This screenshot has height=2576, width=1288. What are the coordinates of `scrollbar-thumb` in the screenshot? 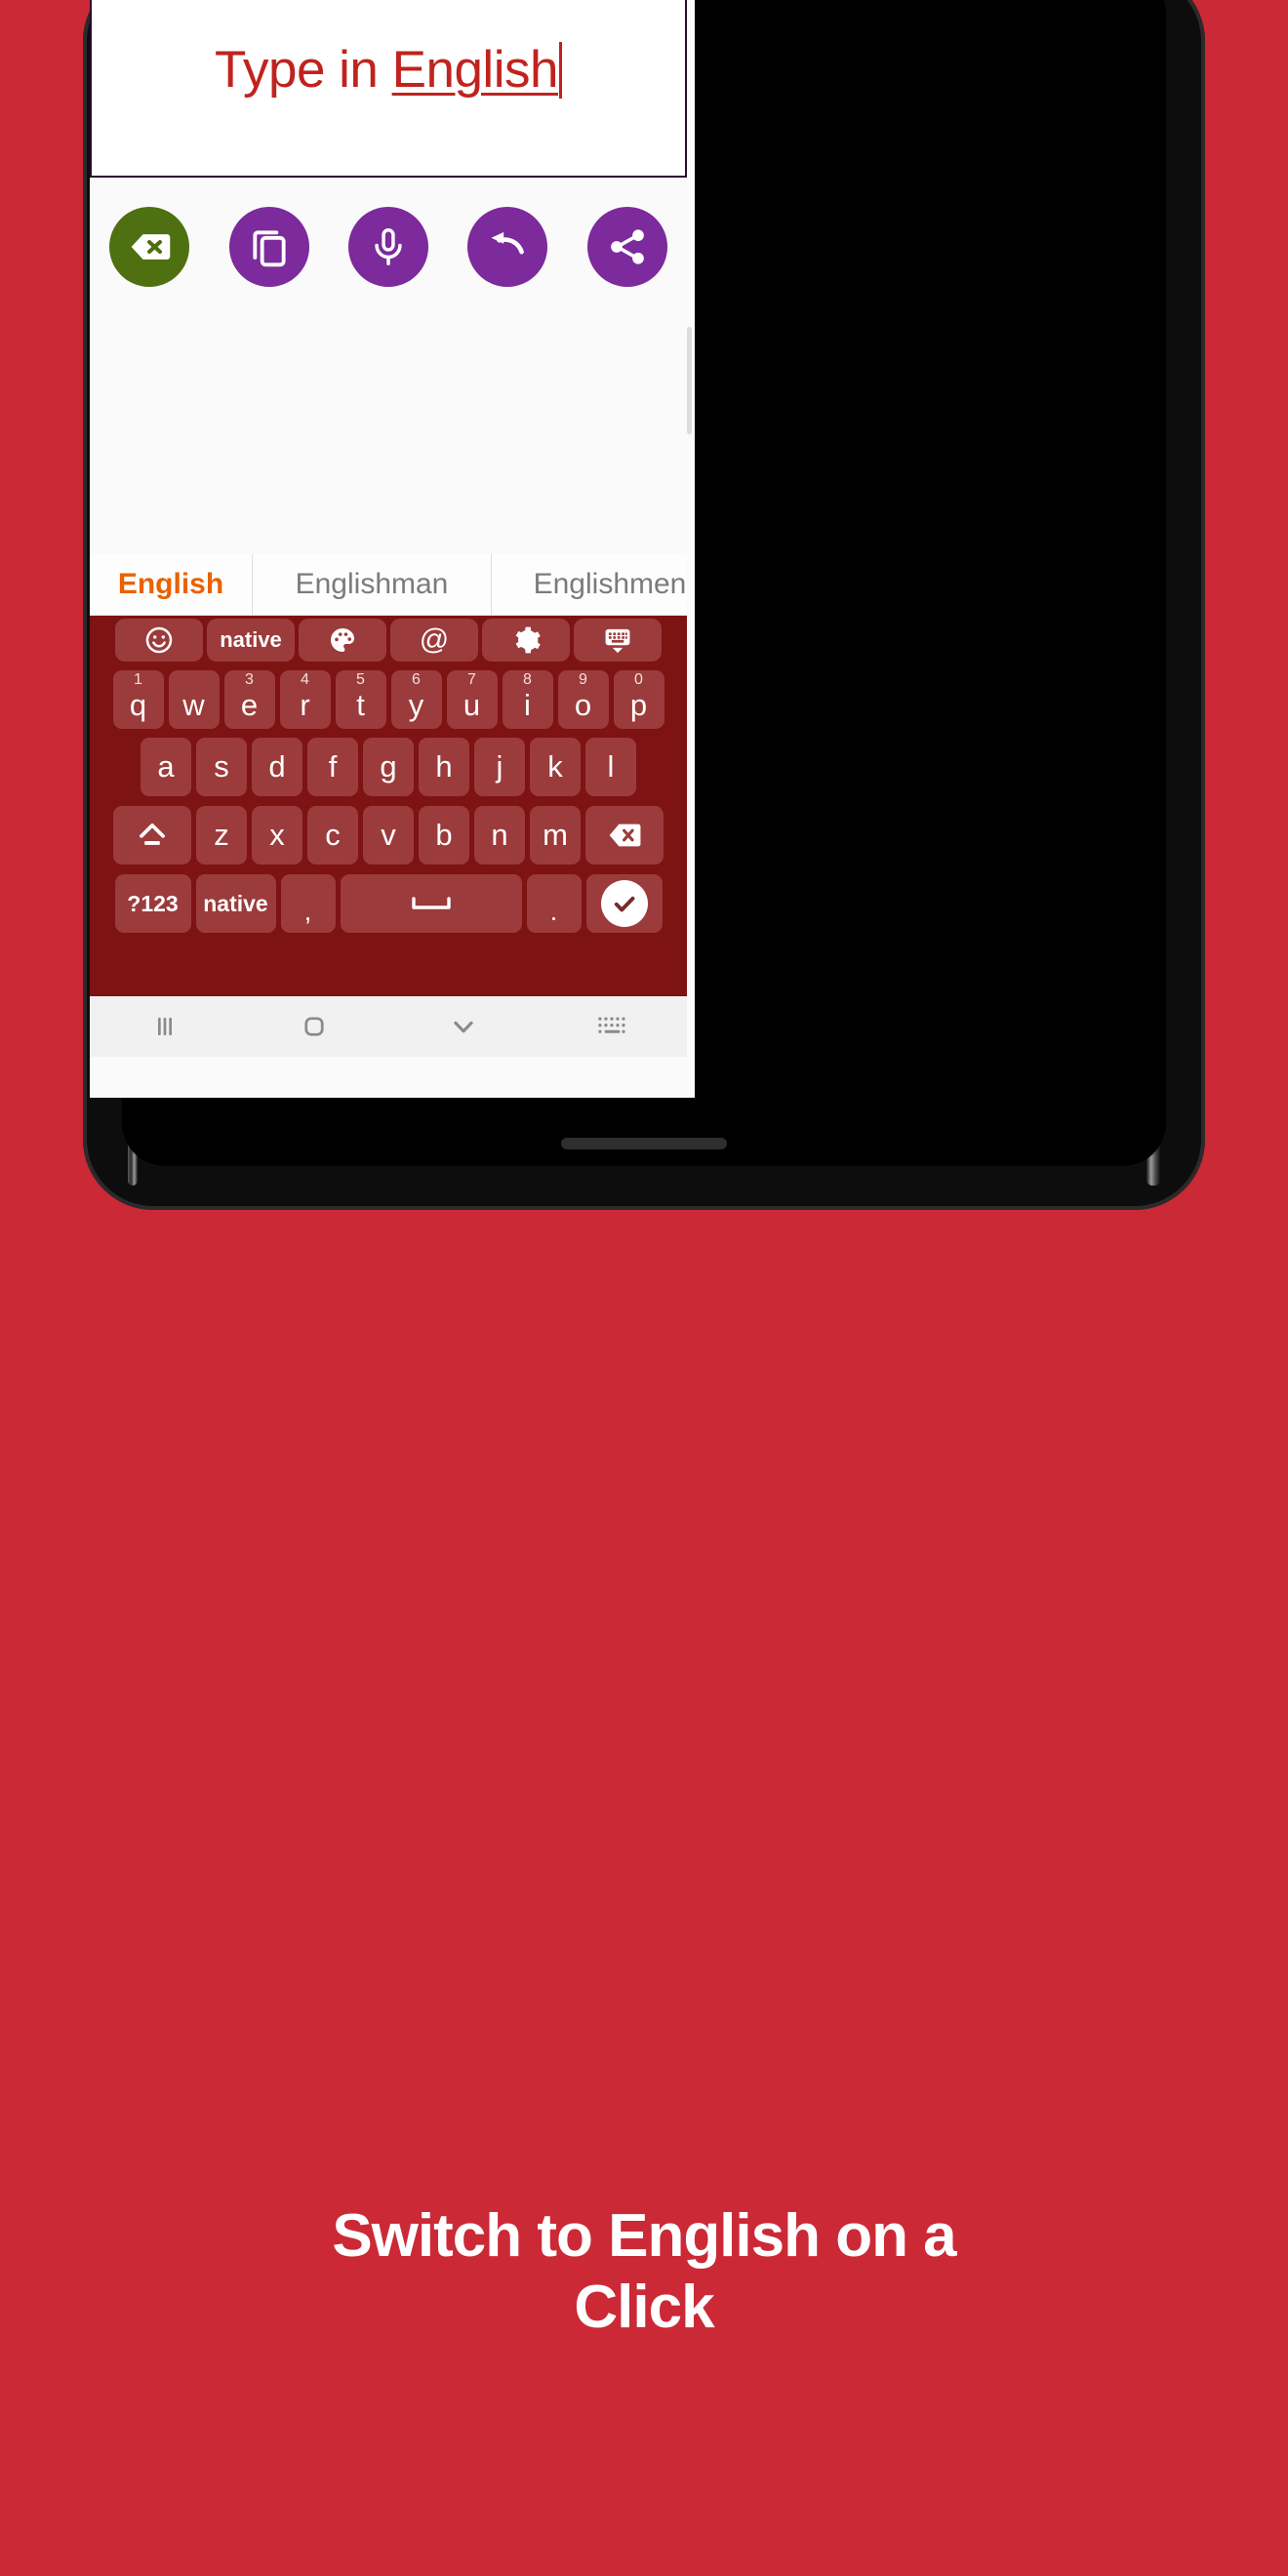 It's located at (689, 380).